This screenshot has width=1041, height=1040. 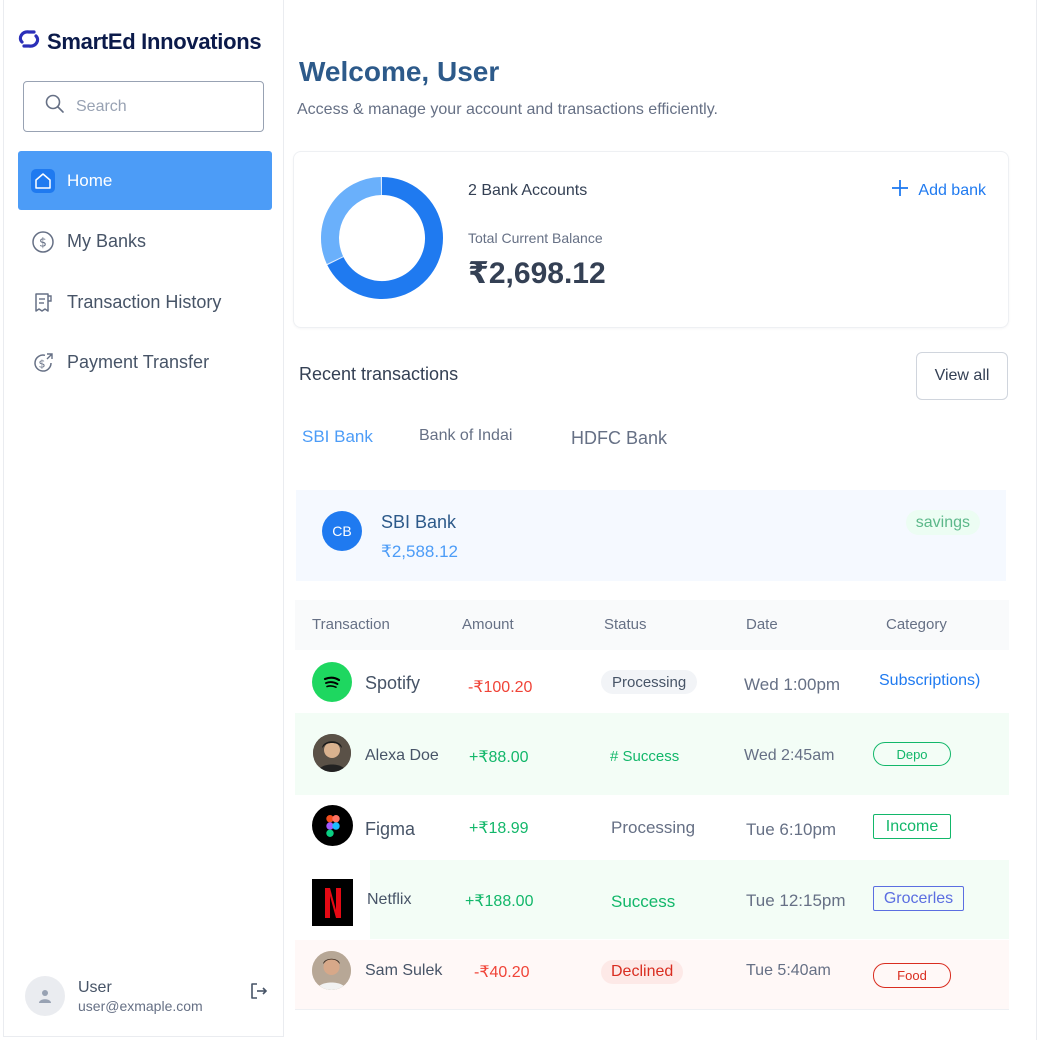 What do you see at coordinates (147, 996) in the screenshot?
I see `user-profile: User user@exmaple.com` at bounding box center [147, 996].